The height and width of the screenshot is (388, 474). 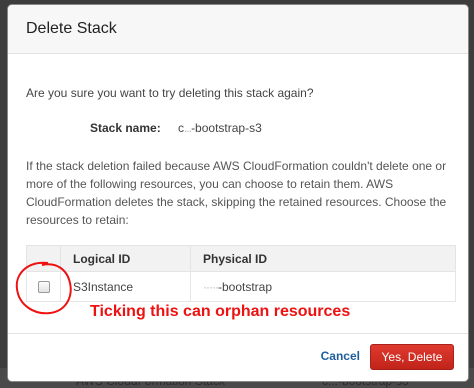 I want to click on stack-name-value: -bootstrap-s3, so click(x=226, y=128).